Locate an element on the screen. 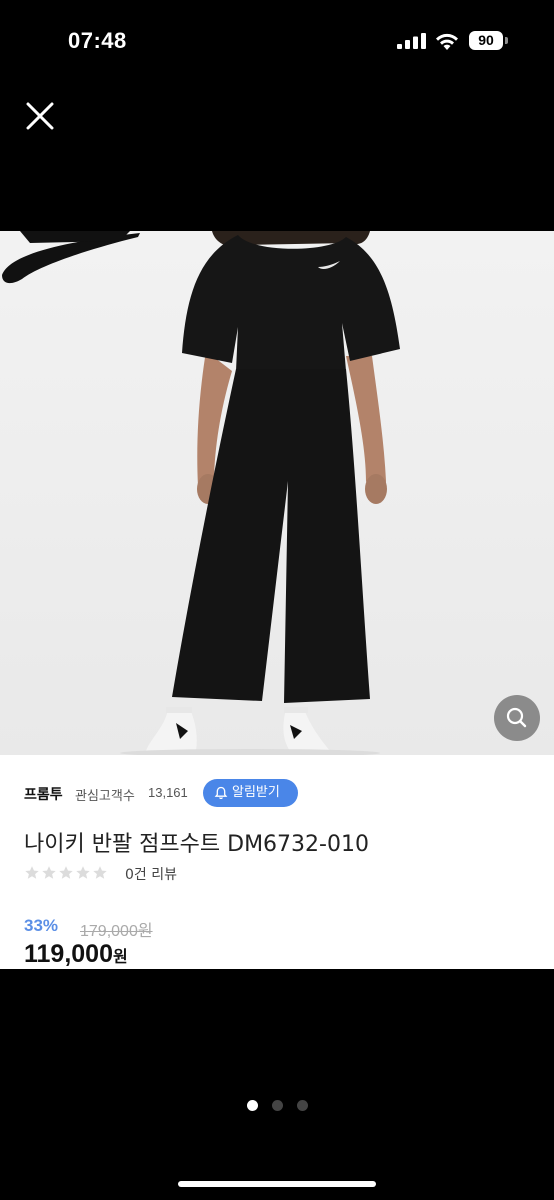 This screenshot has width=554, height=1200. wifi-icon is located at coordinates (447, 41).